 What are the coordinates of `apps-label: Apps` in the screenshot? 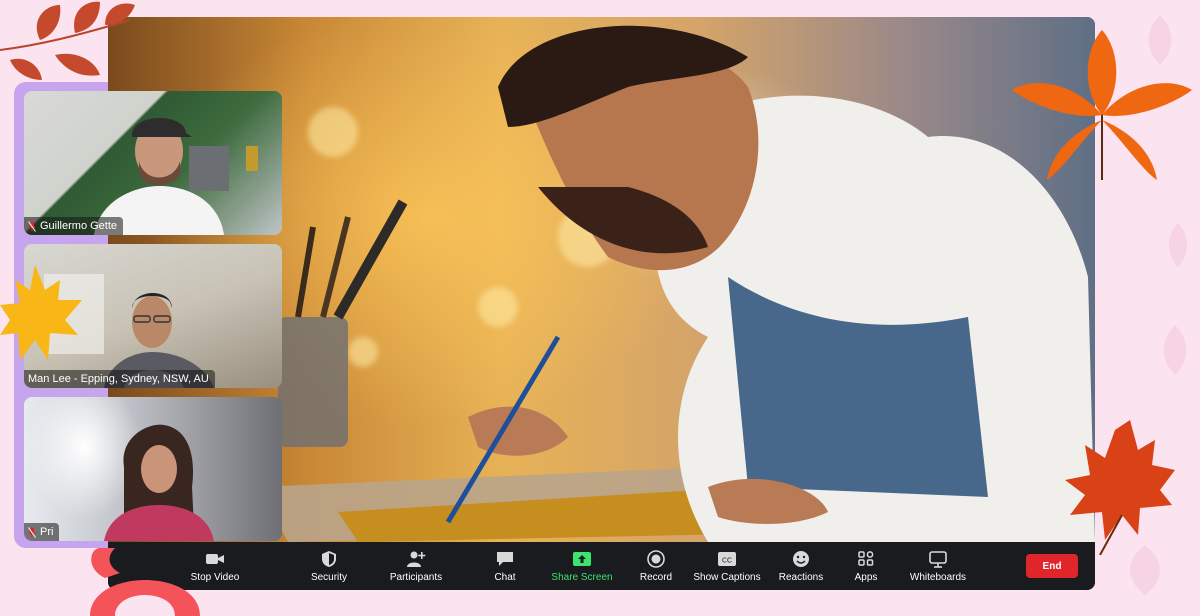 It's located at (866, 577).